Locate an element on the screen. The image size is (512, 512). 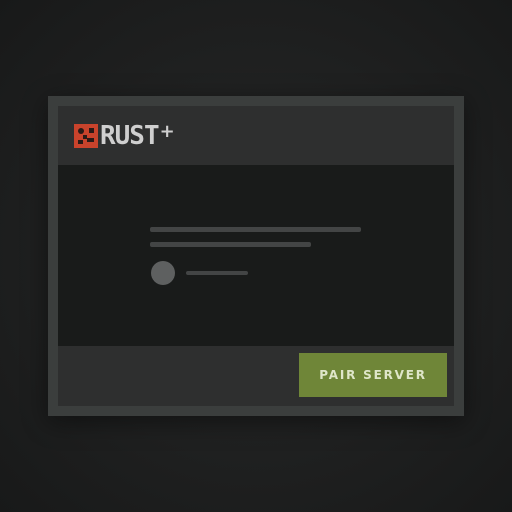
skeleton-subtitle-line is located at coordinates (230, 244).